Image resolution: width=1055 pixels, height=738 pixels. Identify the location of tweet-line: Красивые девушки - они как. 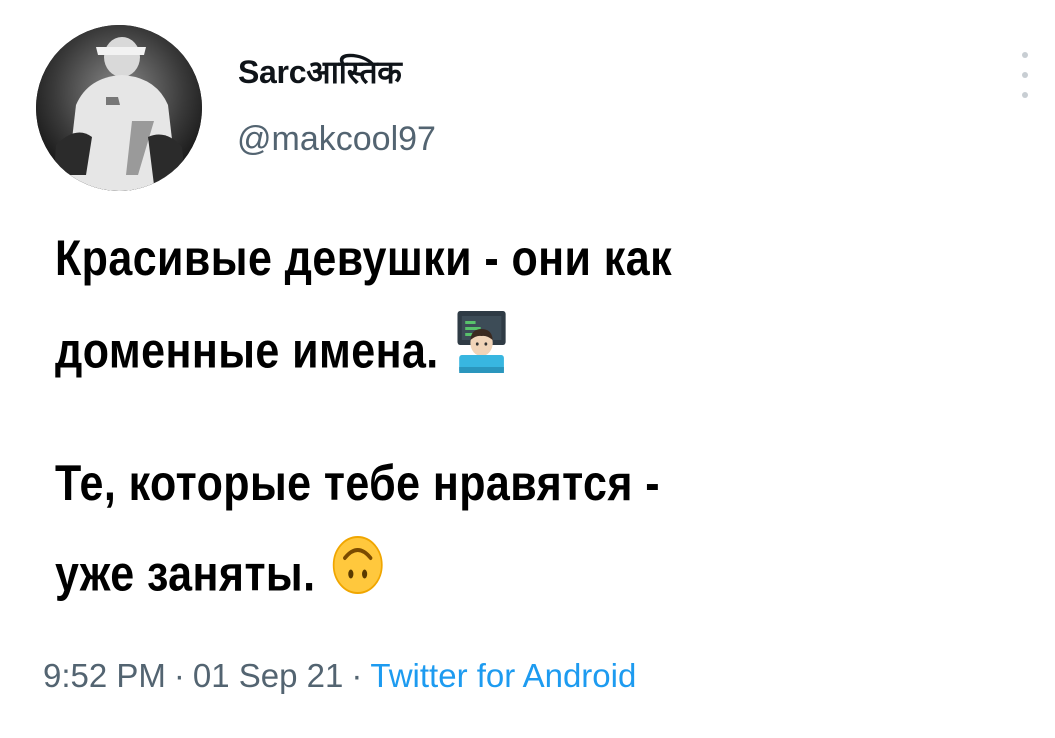
(364, 258).